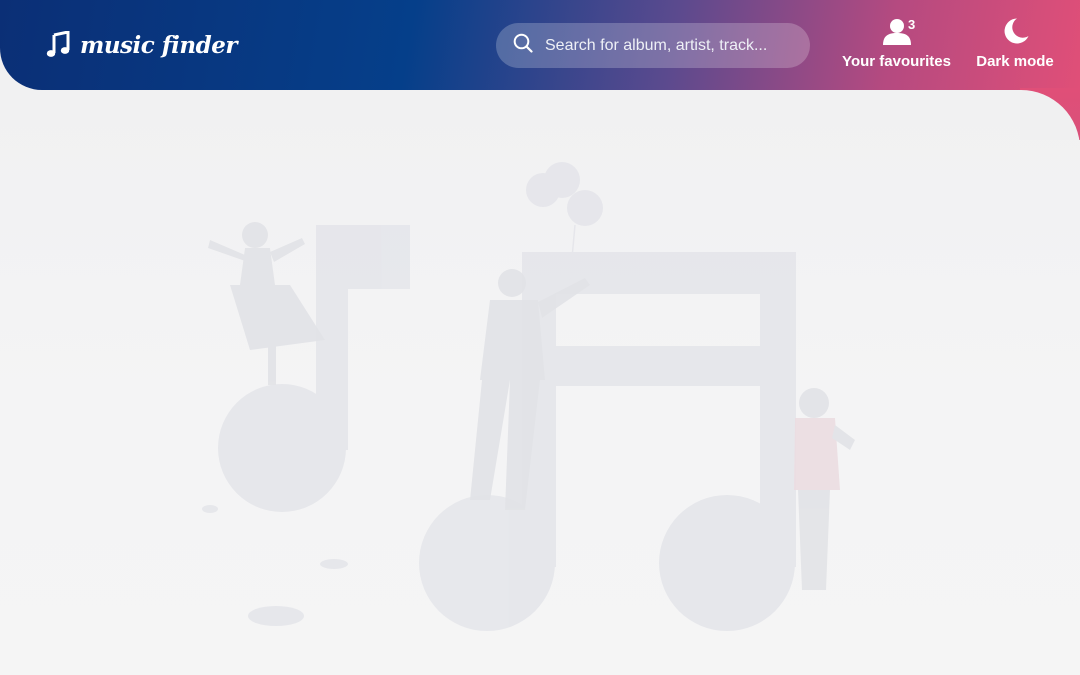 This screenshot has height=675, width=1080. Describe the element at coordinates (1015, 61) in the screenshot. I see `dark-mode-label: Dark mode` at that location.